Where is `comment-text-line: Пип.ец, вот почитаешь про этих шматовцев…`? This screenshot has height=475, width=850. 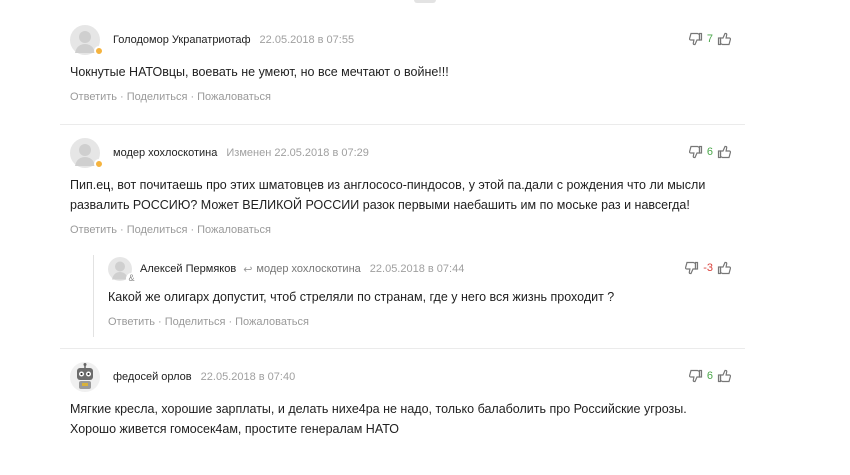 comment-text-line: Пип.ец, вот почитаешь про этих шматовцев… is located at coordinates (388, 185).